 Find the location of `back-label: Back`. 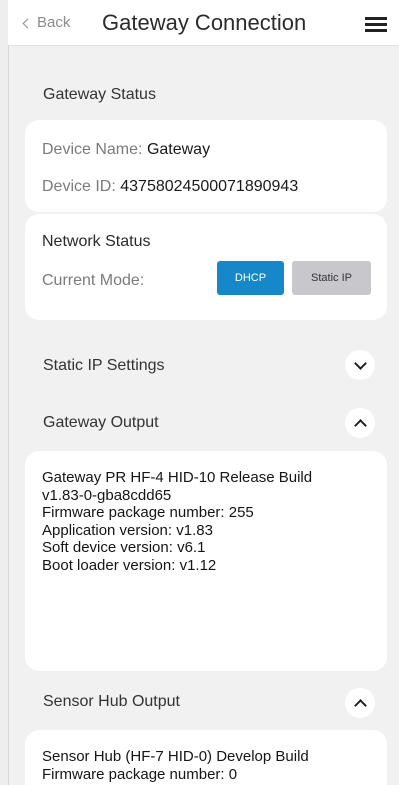

back-label: Back is located at coordinates (54, 22).